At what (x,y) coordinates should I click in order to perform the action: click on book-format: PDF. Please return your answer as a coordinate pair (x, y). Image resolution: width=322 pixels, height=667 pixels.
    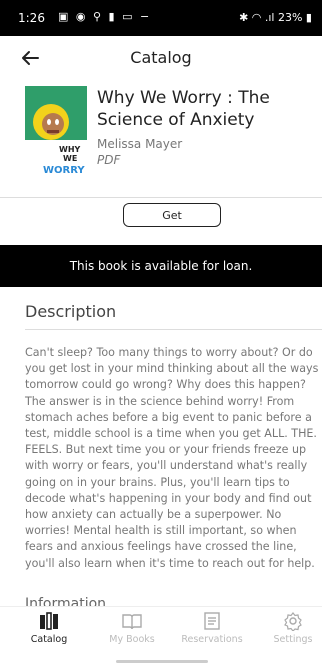
    Looking at the image, I should click on (109, 160).